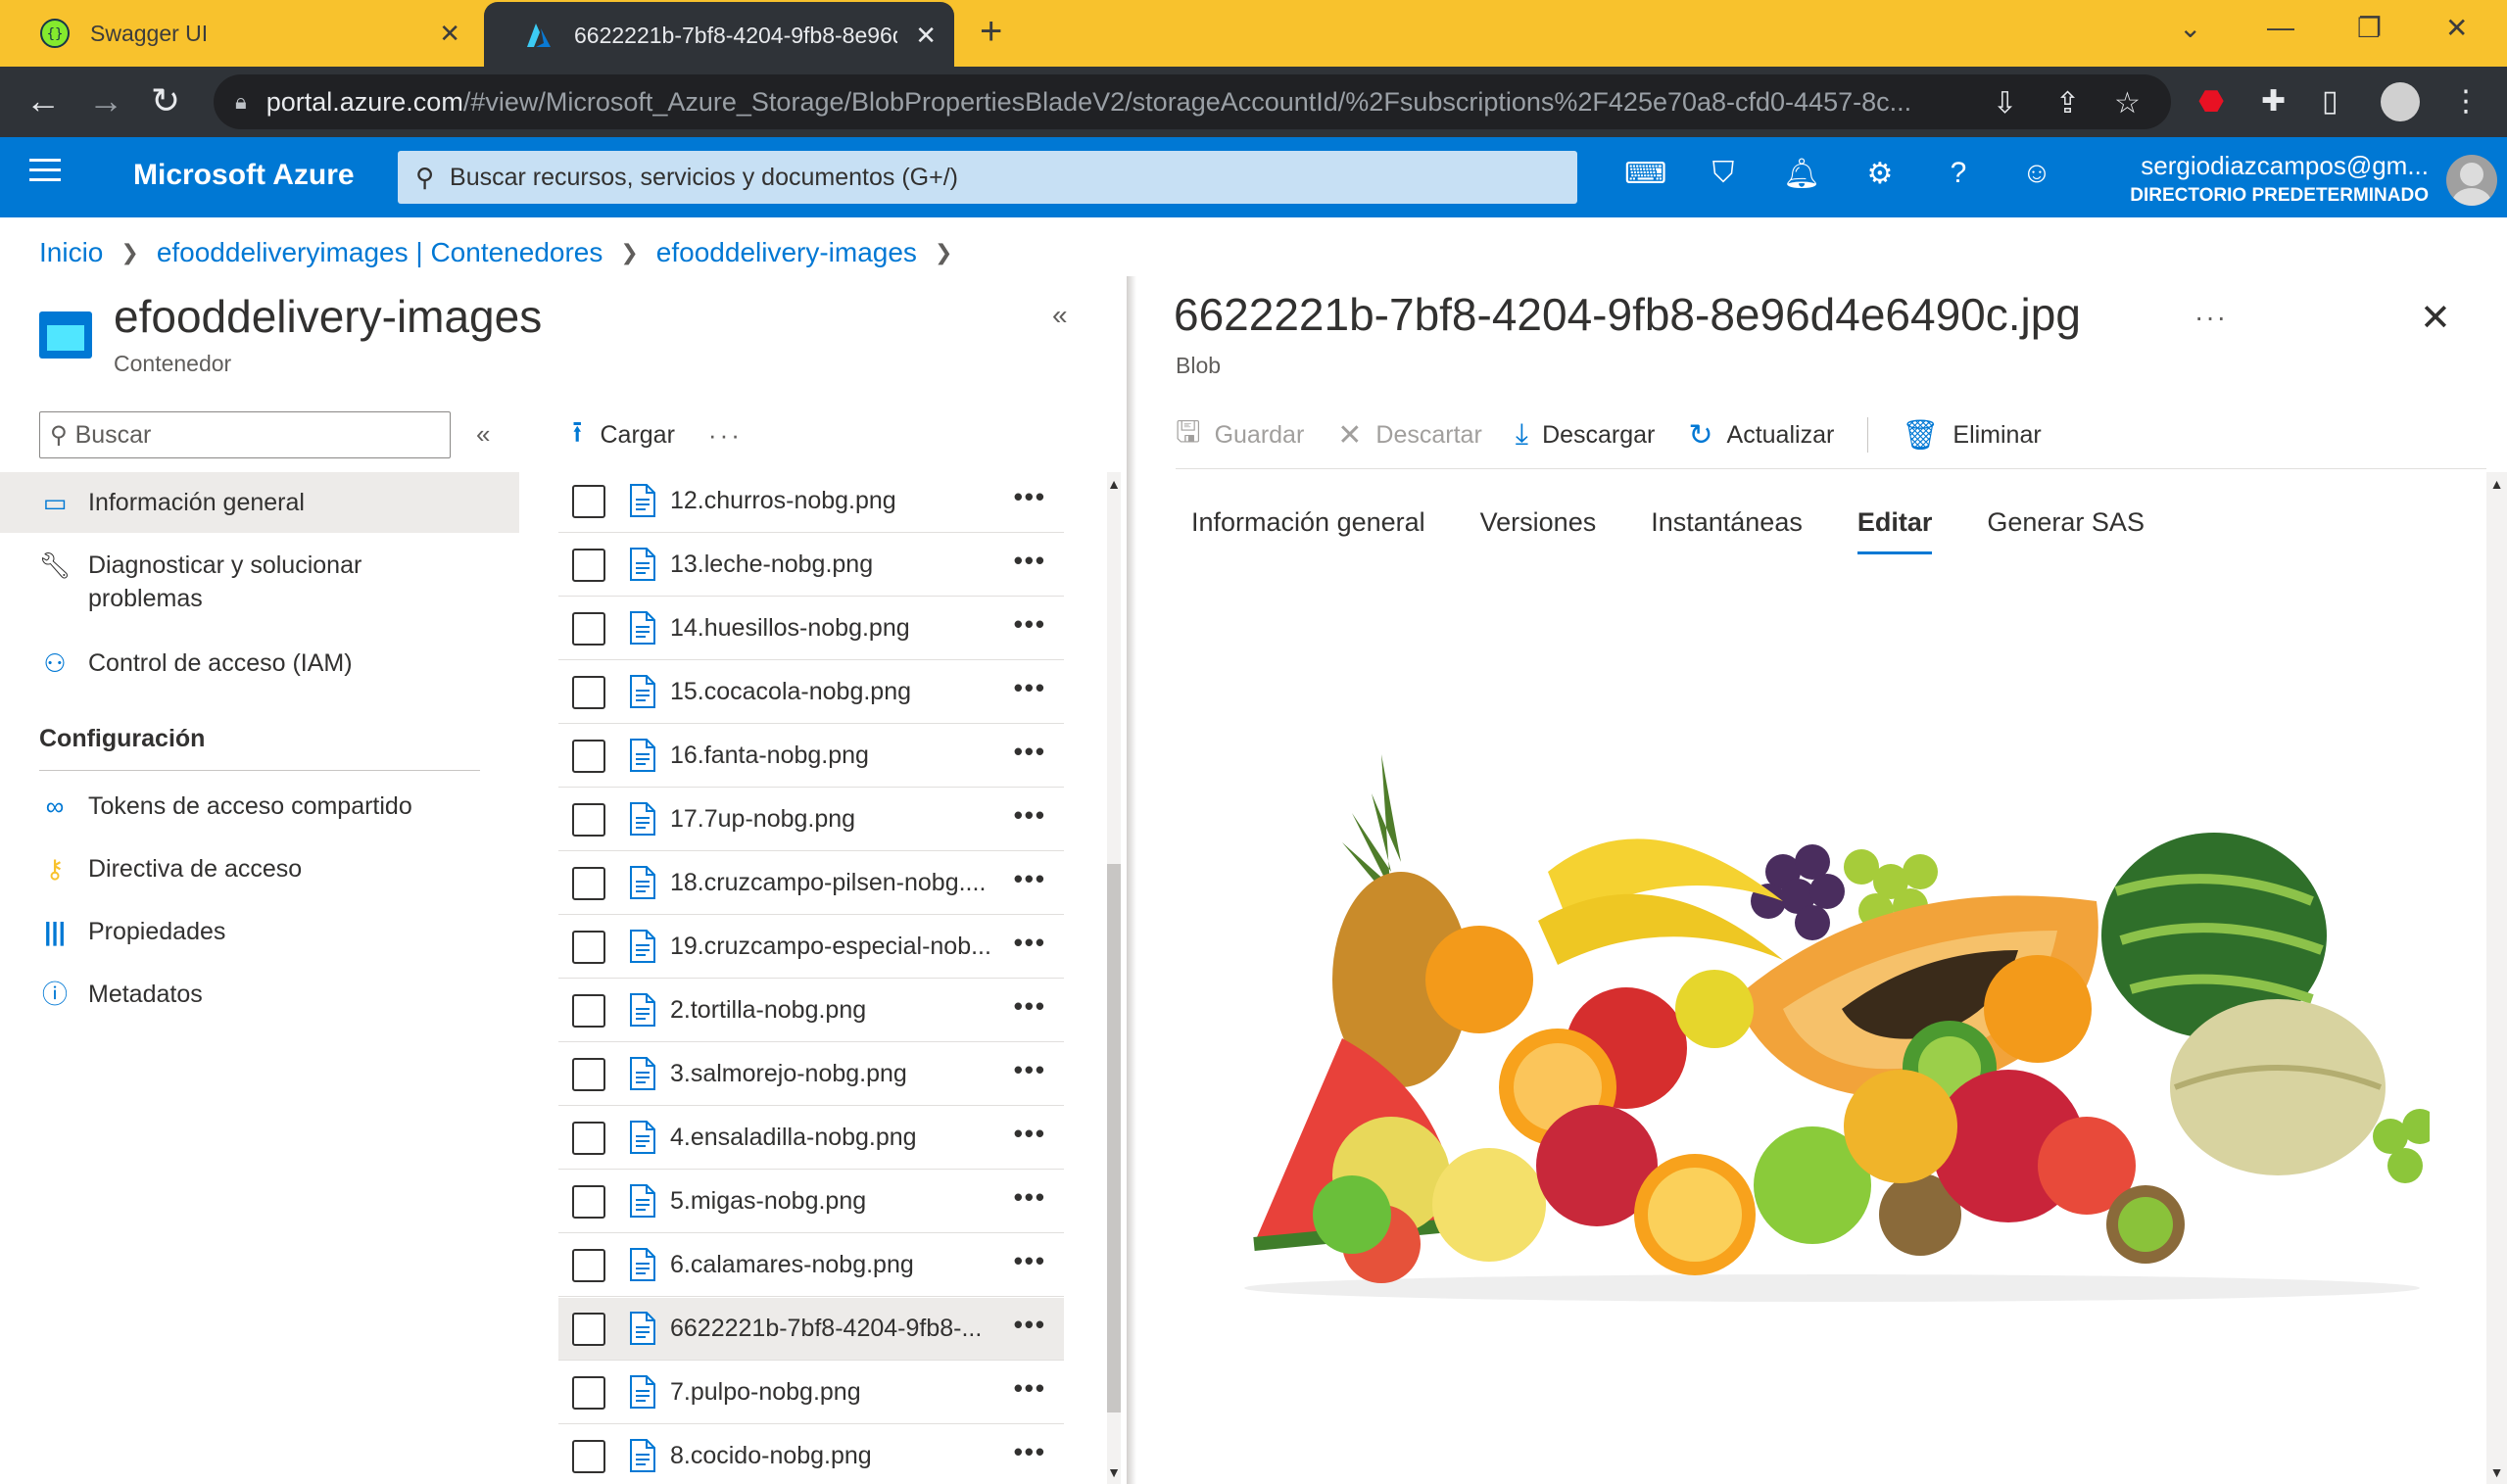 The image size is (2507, 1484). What do you see at coordinates (2466, 101) in the screenshot?
I see `browser-menu-icon: ⋮` at bounding box center [2466, 101].